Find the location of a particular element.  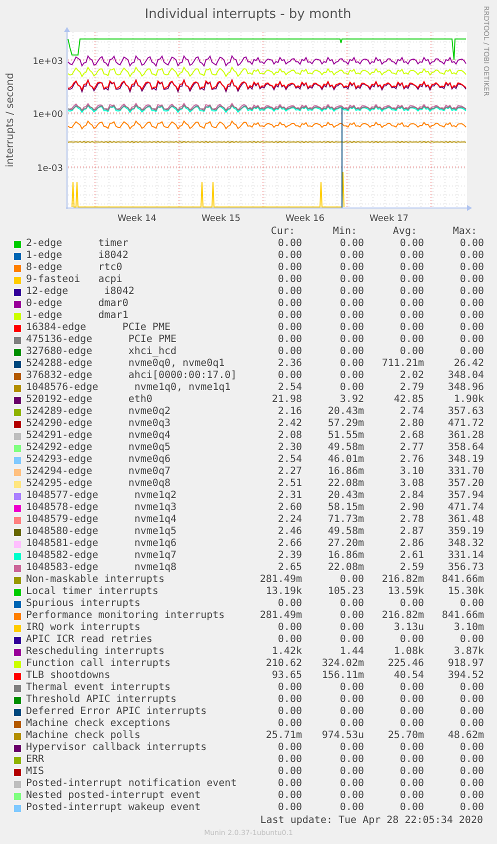

series-name: 524289-edge nvme0q2 is located at coordinates (99, 412).